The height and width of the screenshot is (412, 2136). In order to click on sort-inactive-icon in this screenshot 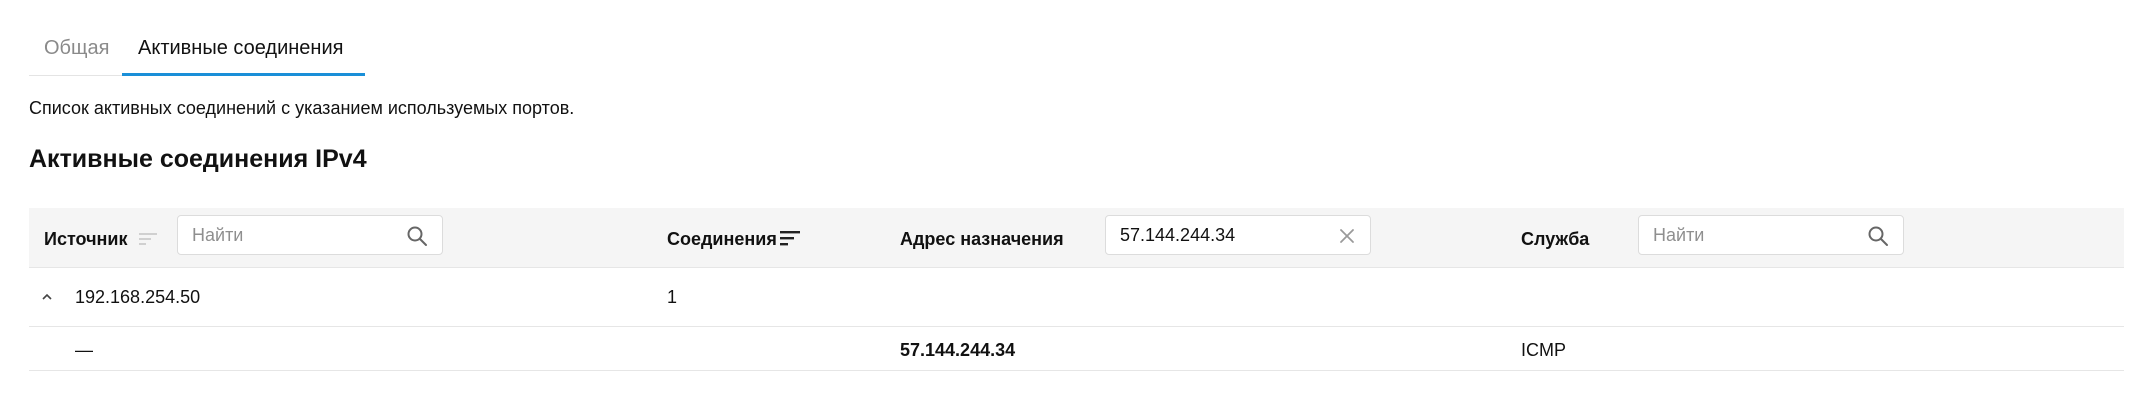, I will do `click(148, 238)`.